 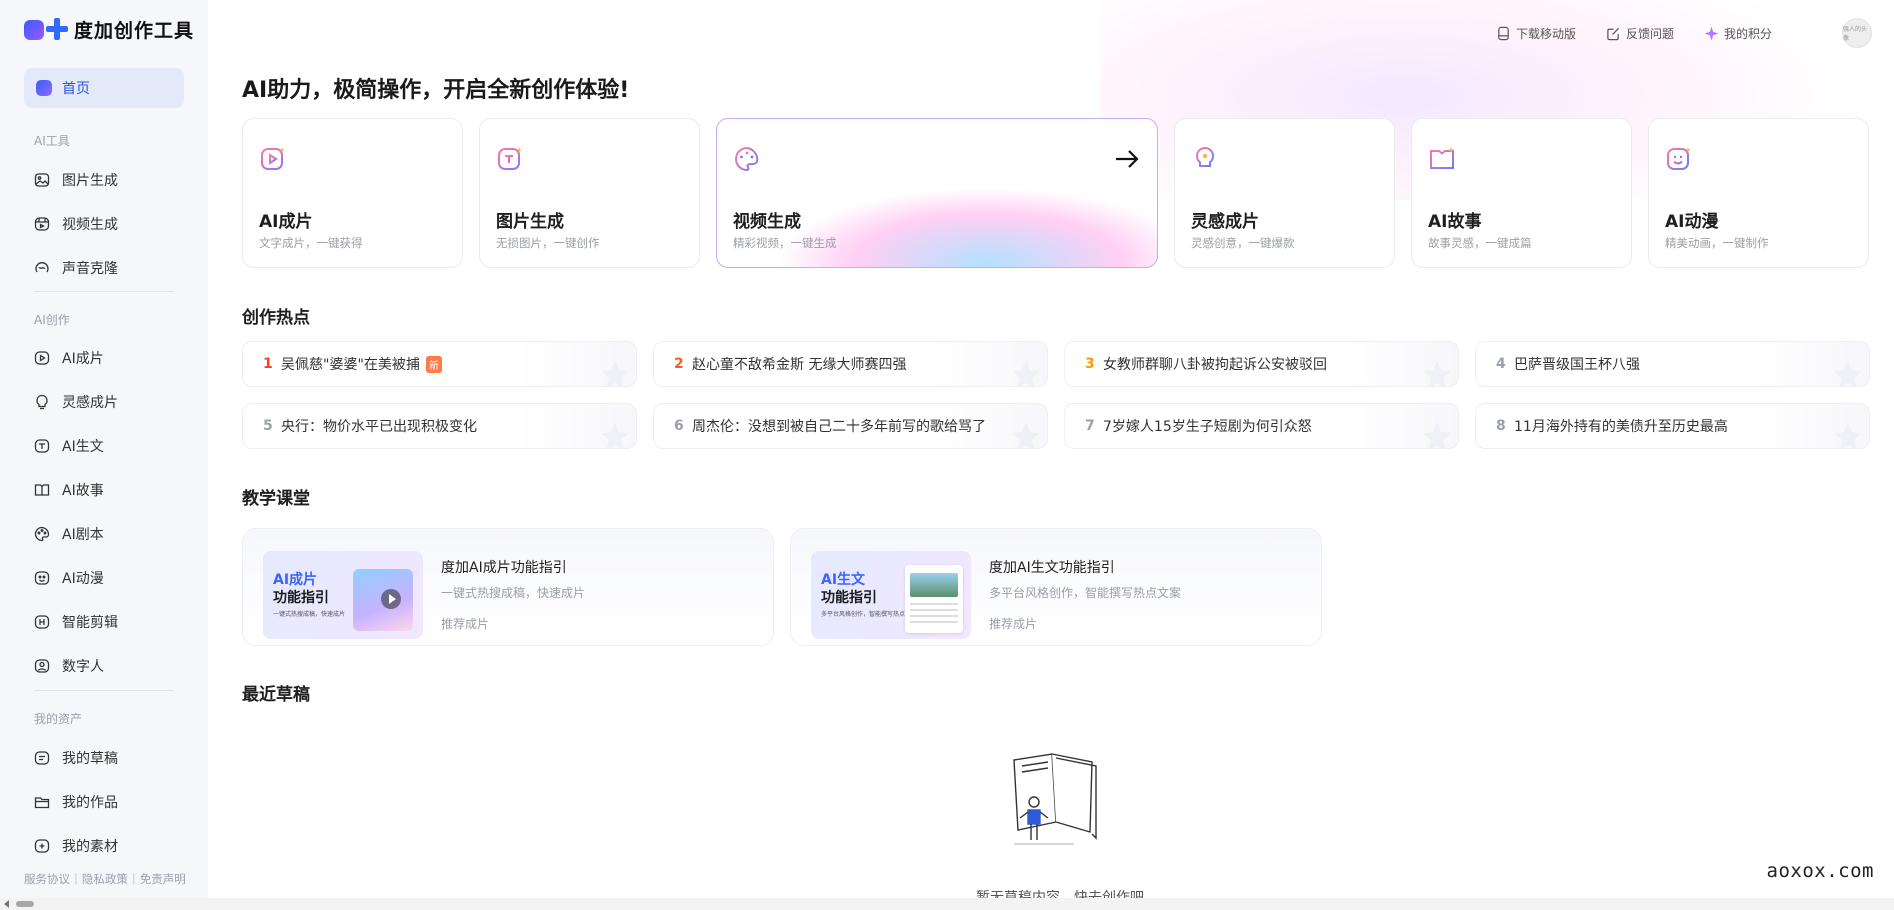 I want to click on card-title: AI成片, so click(x=286, y=222).